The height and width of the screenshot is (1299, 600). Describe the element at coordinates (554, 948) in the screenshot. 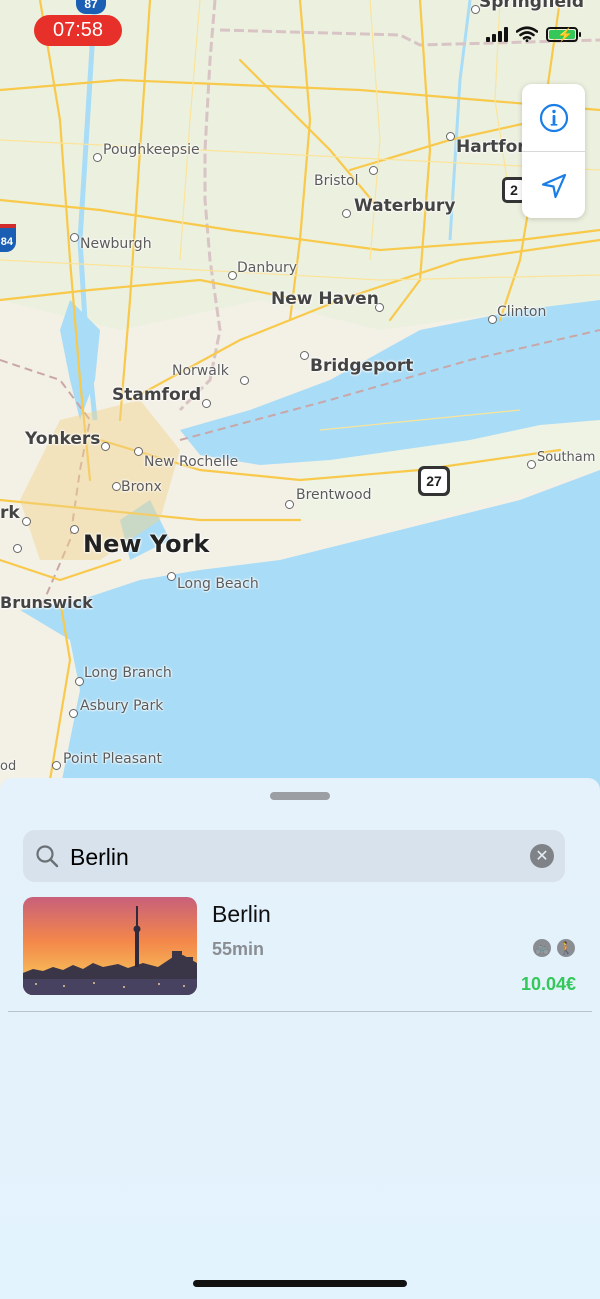

I see `result-mode-icons: 🚲 🚶` at that location.